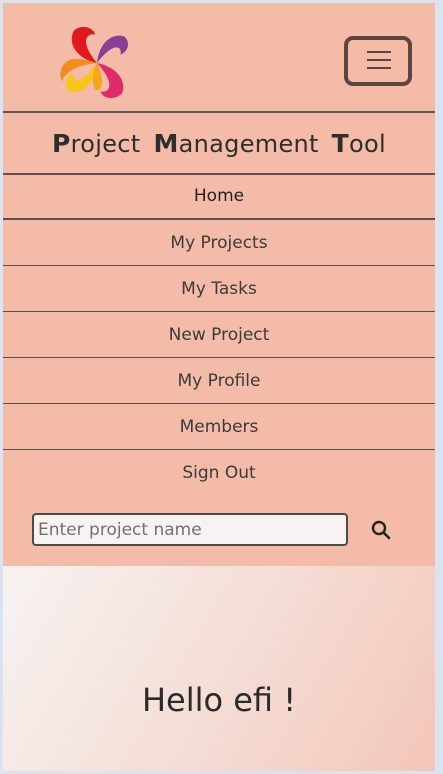 This screenshot has height=774, width=443. Describe the element at coordinates (219, 473) in the screenshot. I see `nav-item-sign-out: Sign Out` at that location.